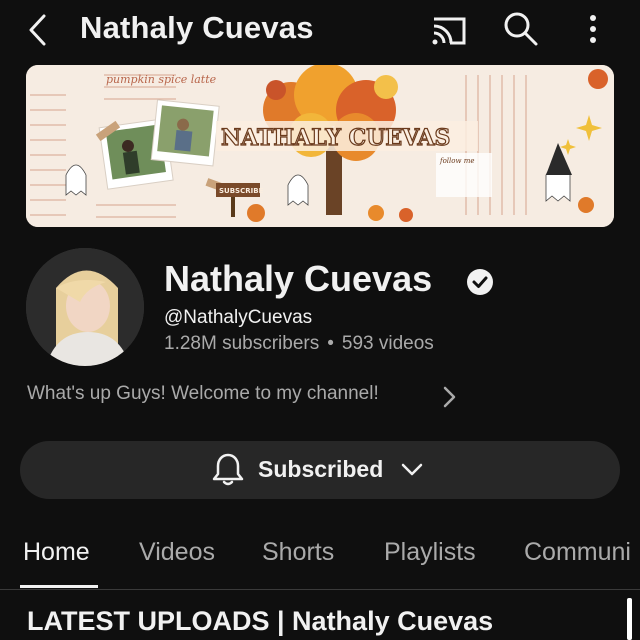 The height and width of the screenshot is (640, 640). Describe the element at coordinates (56, 552) in the screenshot. I see `tab-home: Home` at that location.